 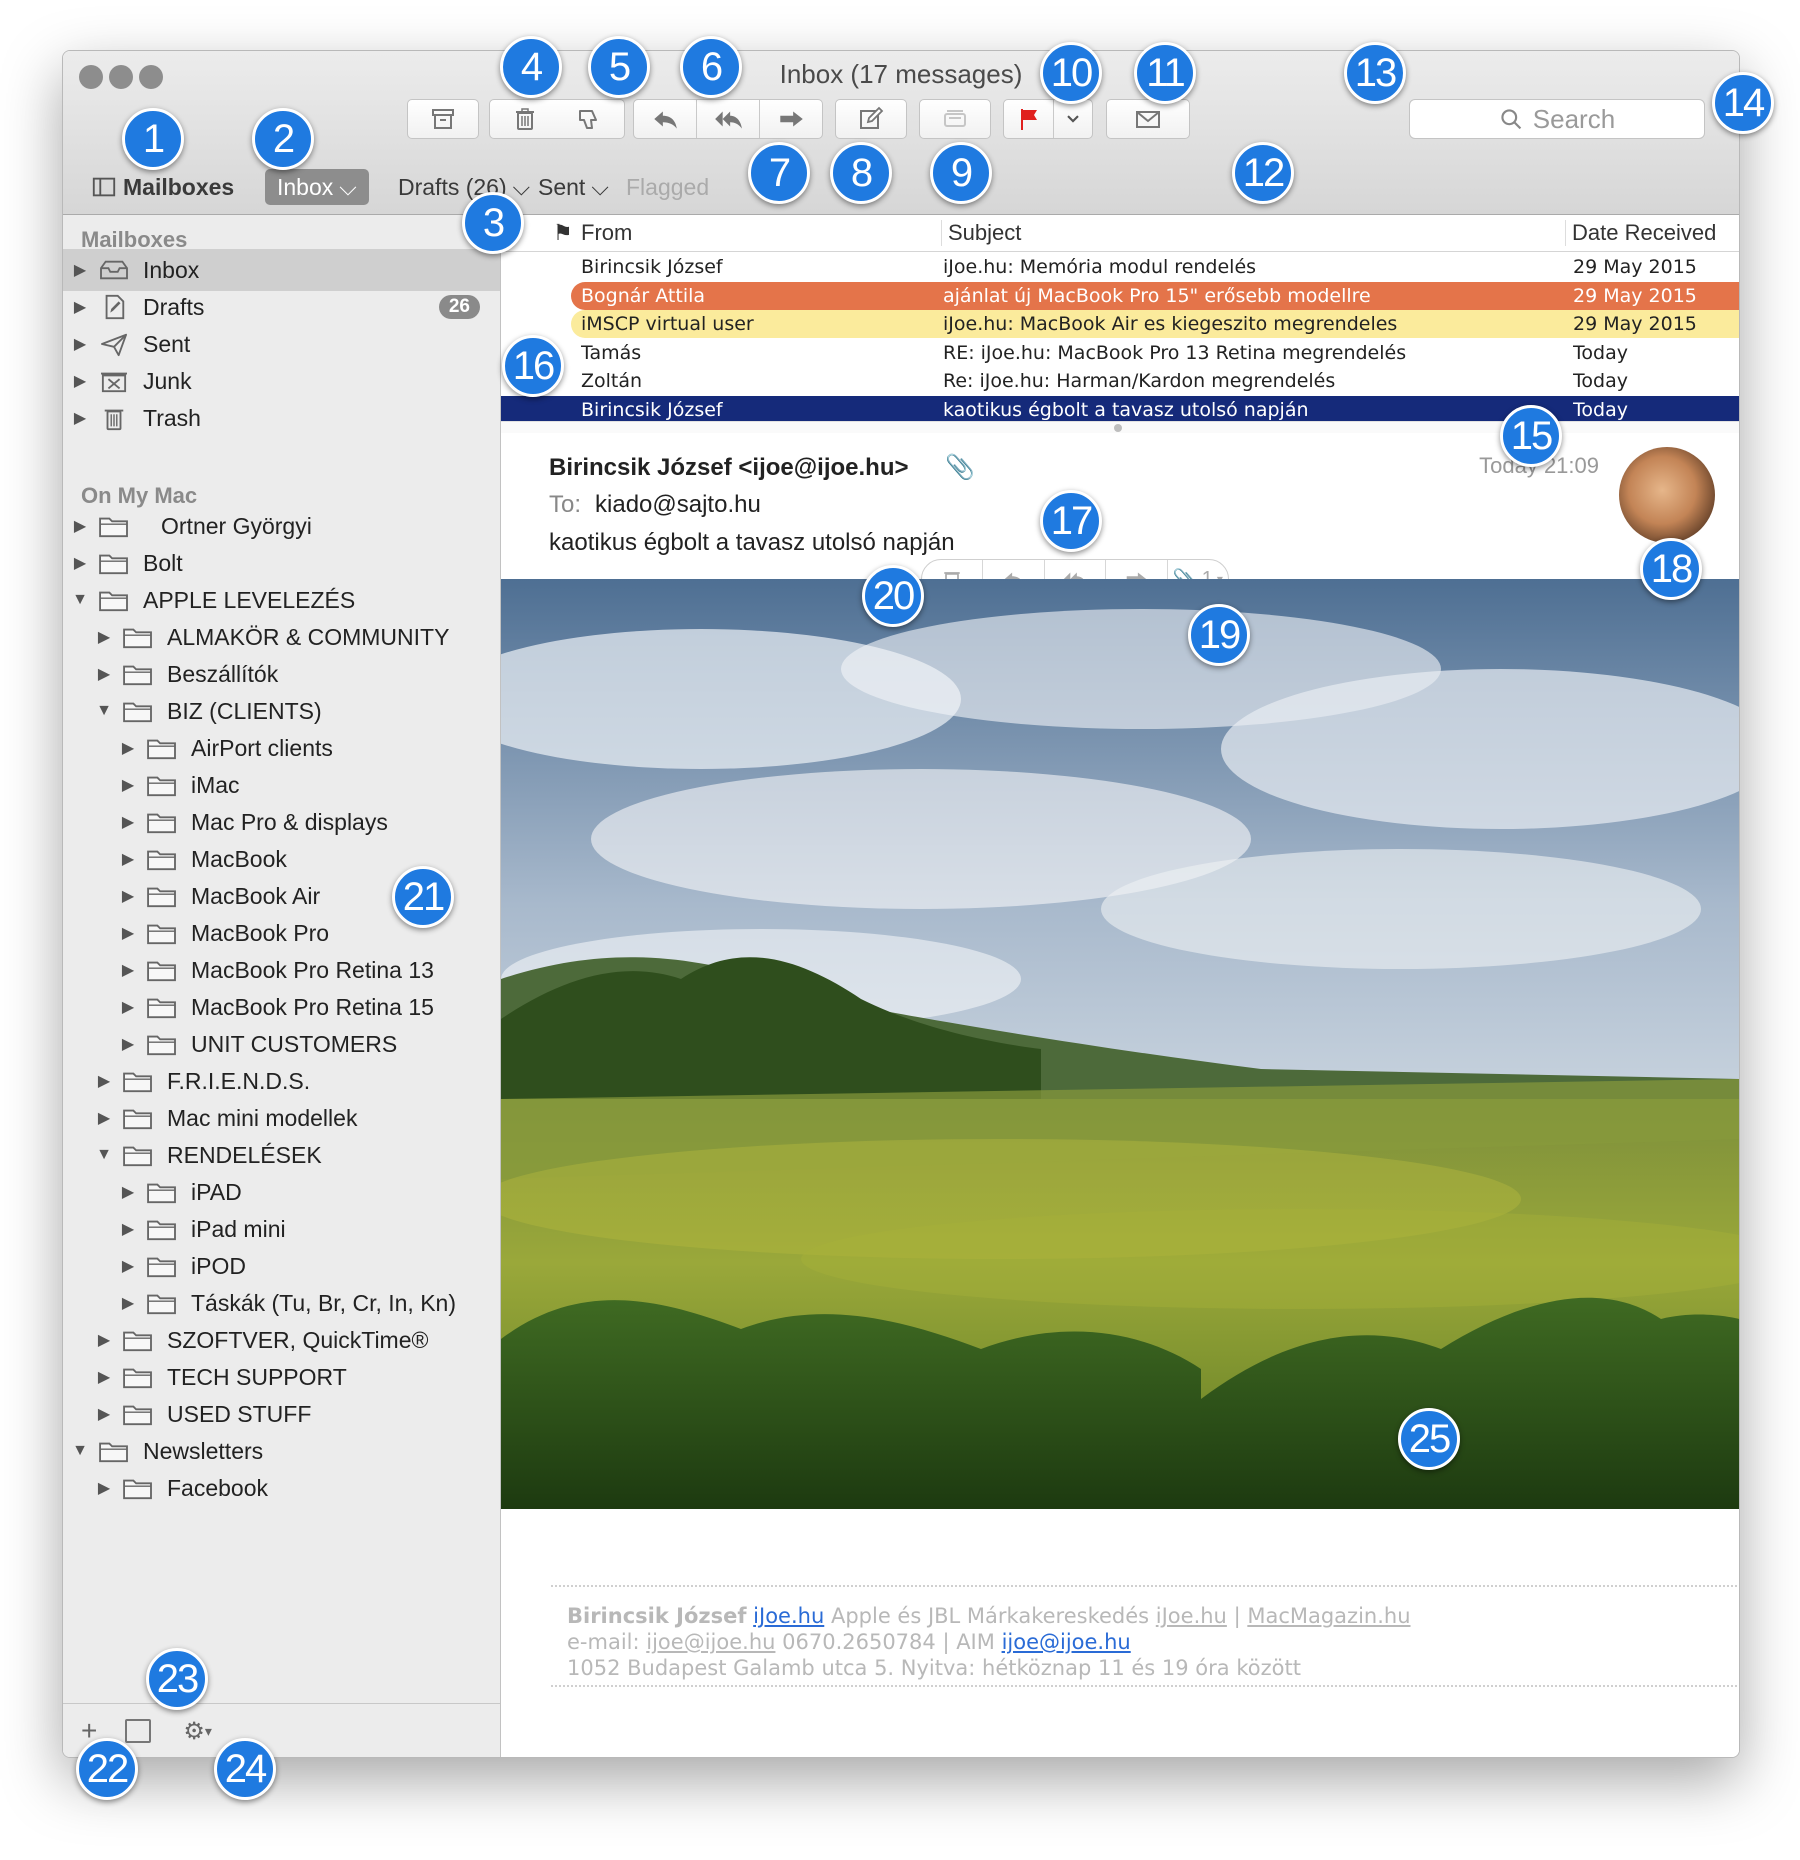 What do you see at coordinates (589, 119) in the screenshot?
I see `junk-button` at bounding box center [589, 119].